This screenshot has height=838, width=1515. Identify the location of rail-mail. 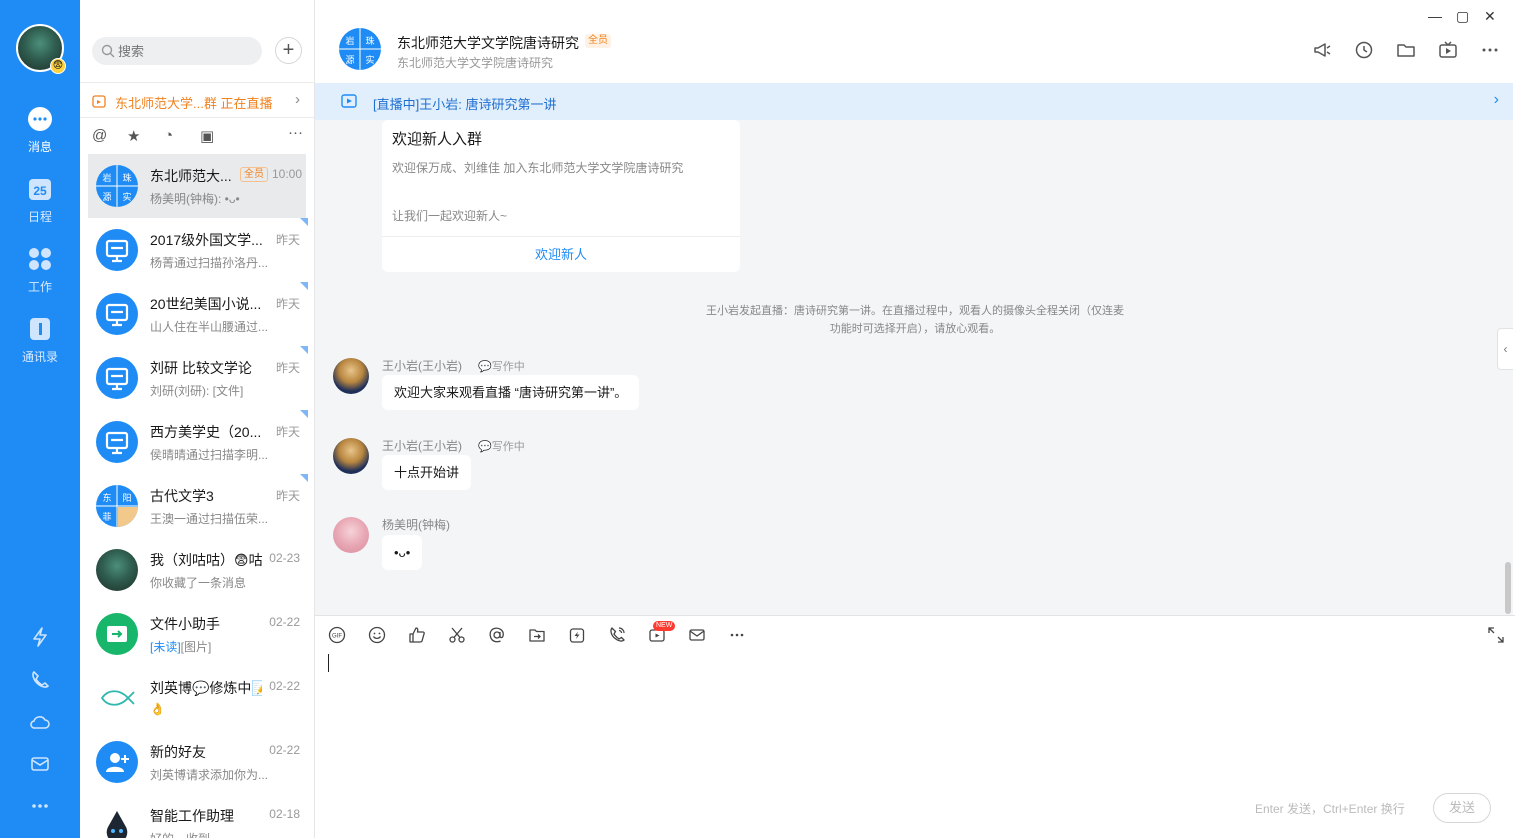
(40, 765).